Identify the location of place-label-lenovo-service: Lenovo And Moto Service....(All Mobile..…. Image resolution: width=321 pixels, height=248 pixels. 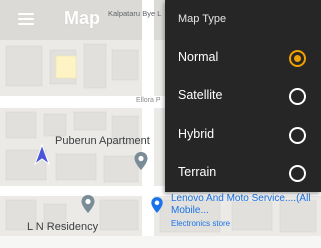
(241, 205).